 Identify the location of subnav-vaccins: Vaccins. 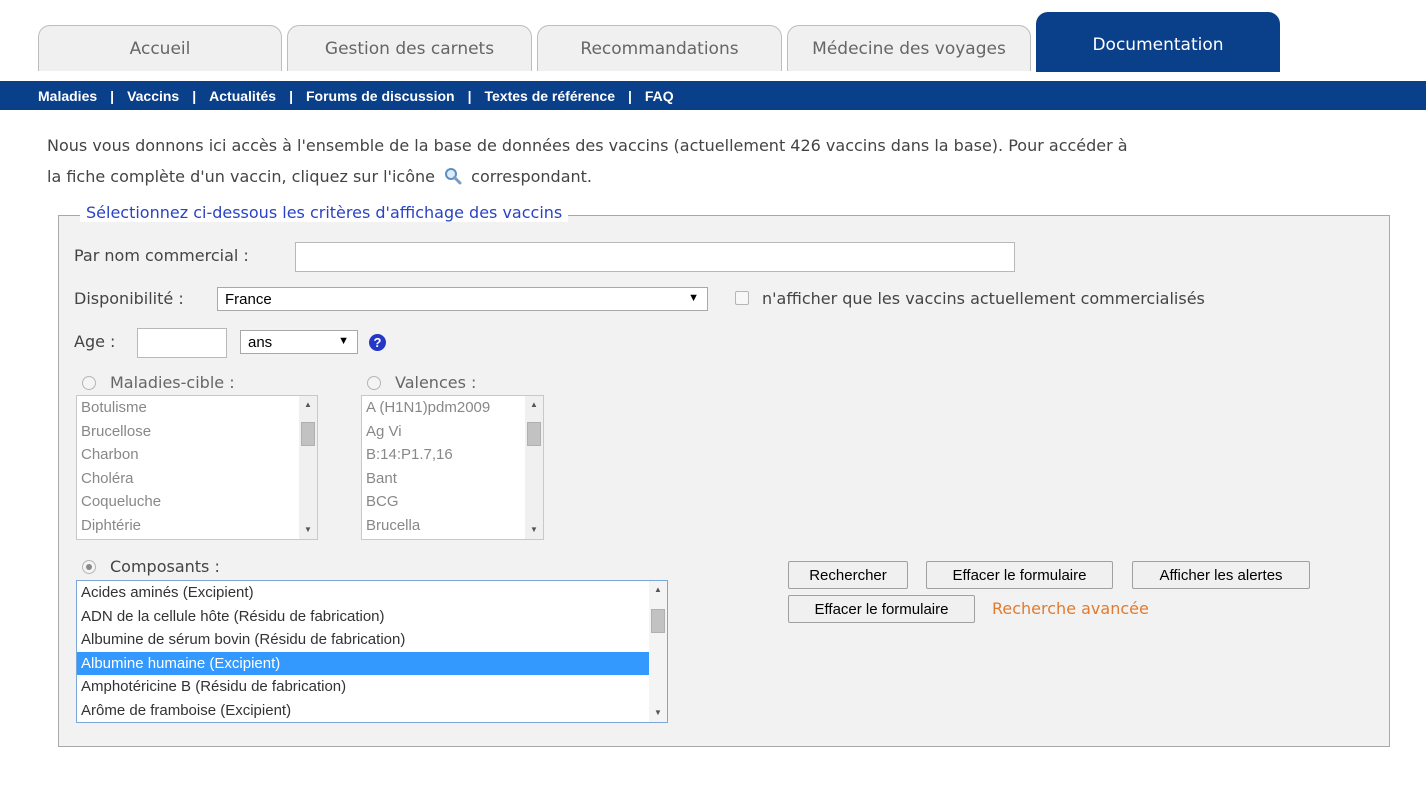
(153, 96).